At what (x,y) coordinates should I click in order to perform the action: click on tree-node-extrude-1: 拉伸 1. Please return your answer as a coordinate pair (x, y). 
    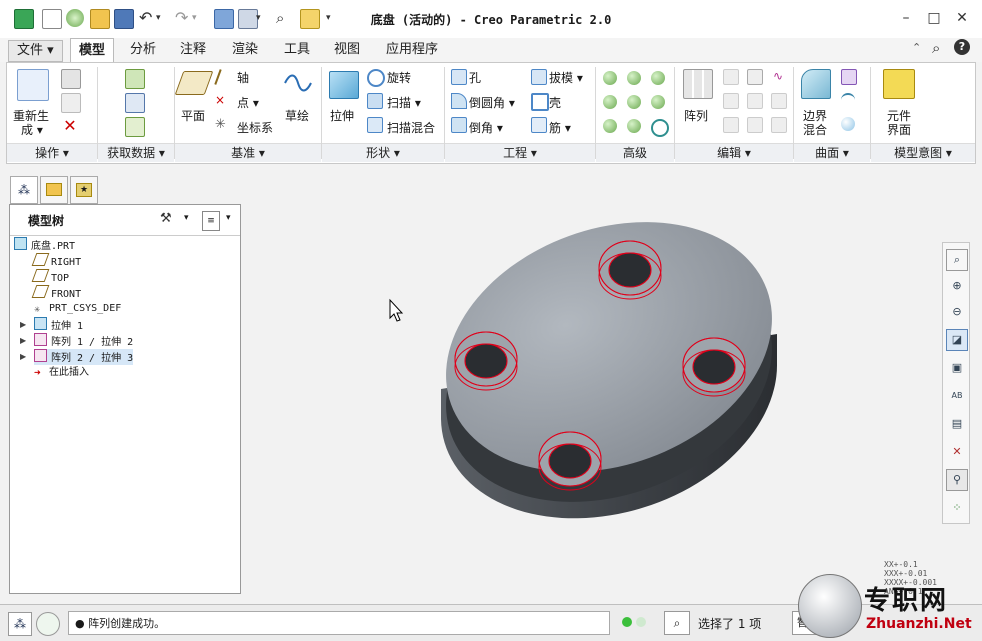
    Looking at the image, I should click on (58, 325).